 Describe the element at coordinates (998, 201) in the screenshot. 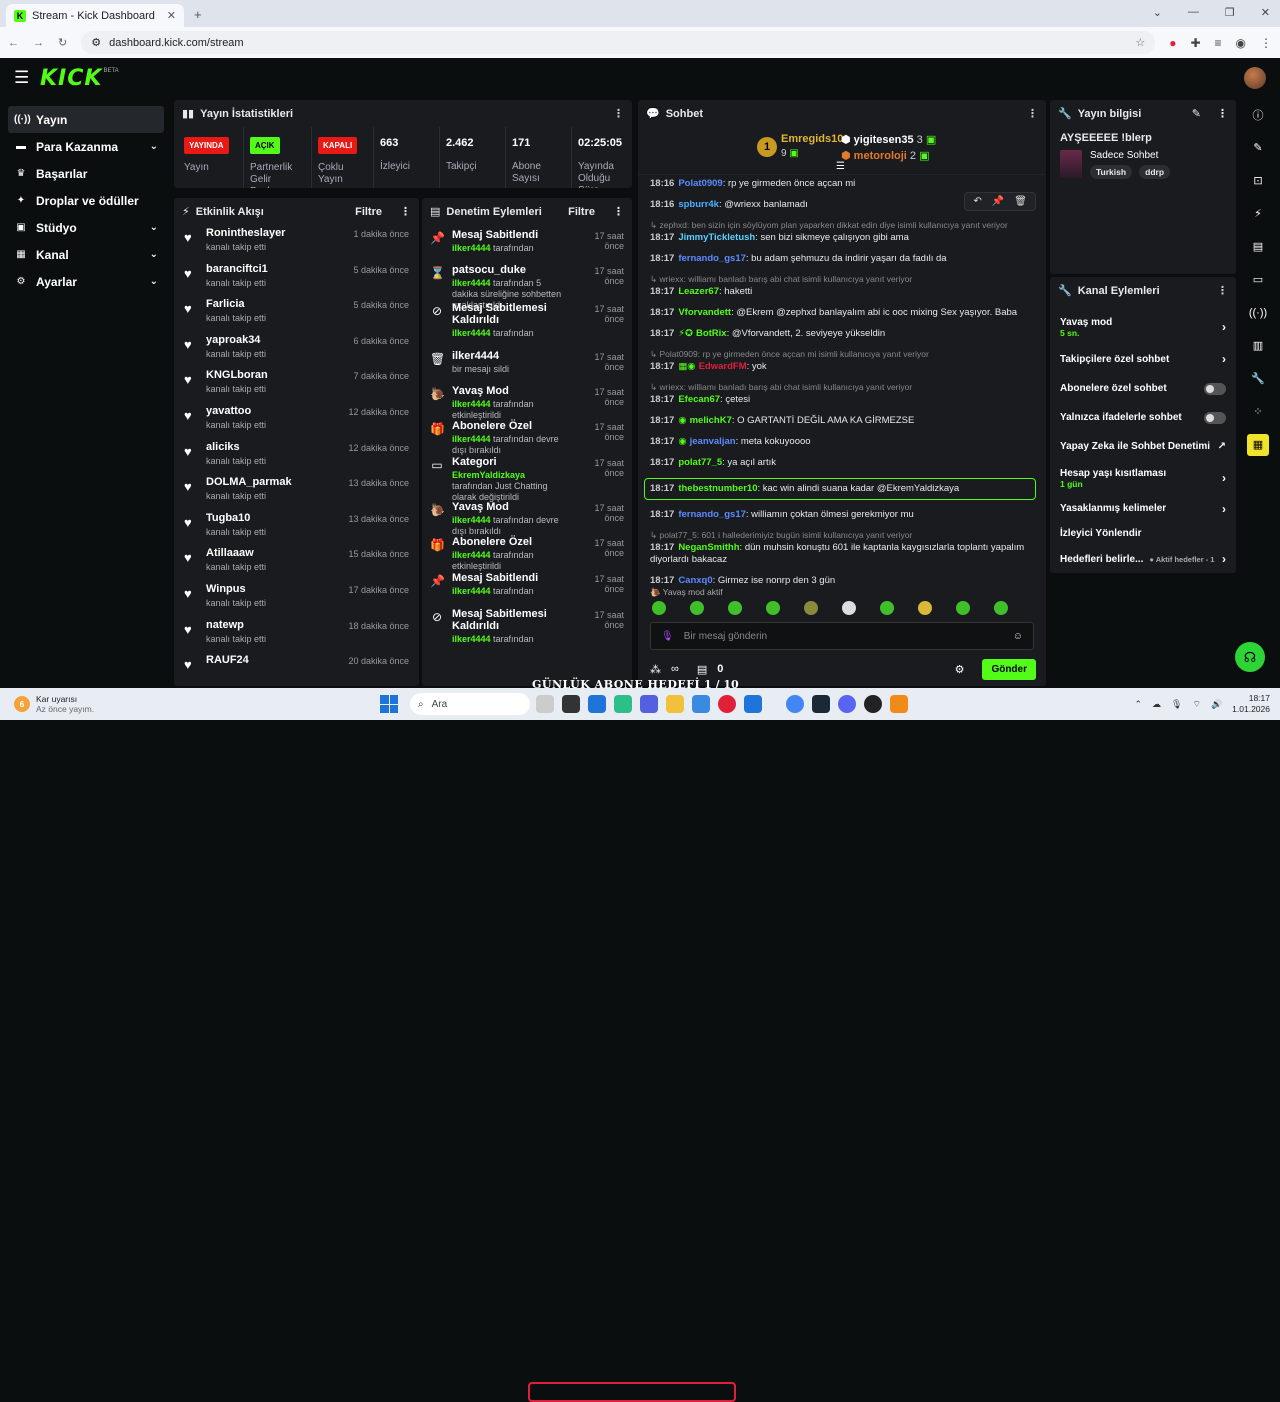

I see `pin-icon: 📌` at that location.